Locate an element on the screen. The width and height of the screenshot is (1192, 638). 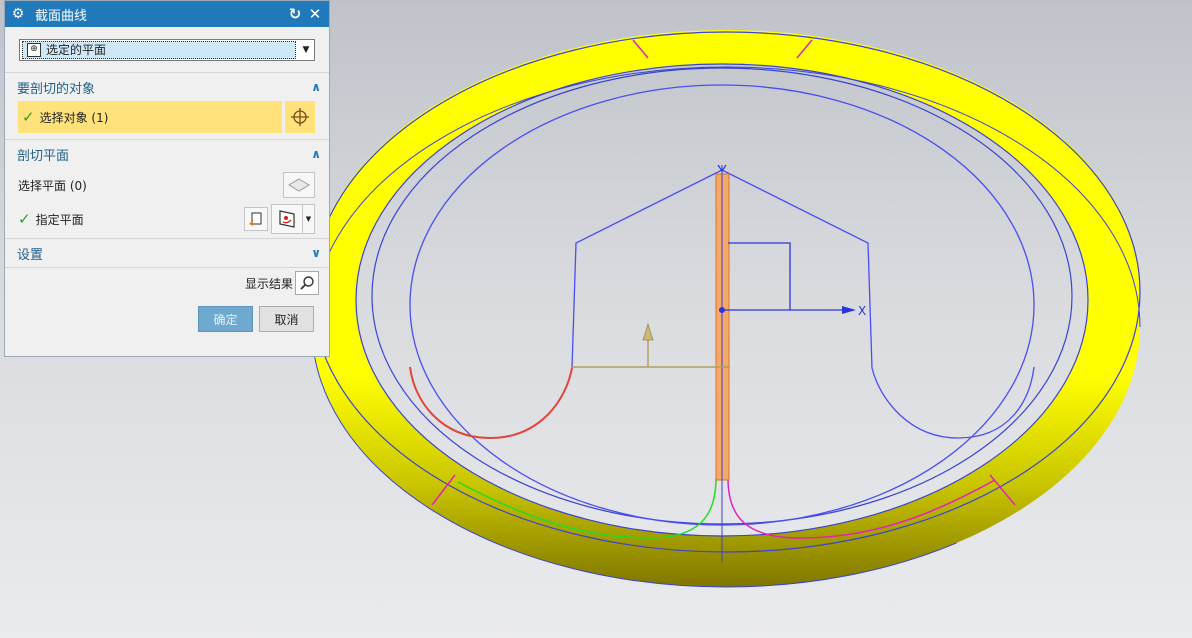
type-dropdown: ⊕ 选定的平面 ▼ is located at coordinates (167, 49).